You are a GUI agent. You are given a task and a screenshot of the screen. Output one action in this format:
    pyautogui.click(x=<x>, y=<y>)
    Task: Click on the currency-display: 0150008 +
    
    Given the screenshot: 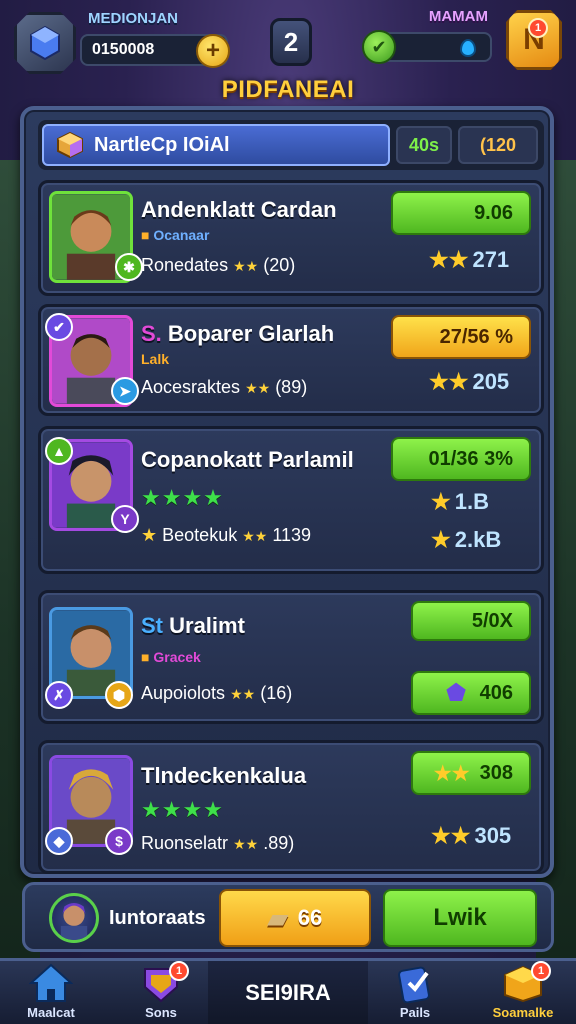 What is the action you would take?
    pyautogui.click(x=155, y=51)
    